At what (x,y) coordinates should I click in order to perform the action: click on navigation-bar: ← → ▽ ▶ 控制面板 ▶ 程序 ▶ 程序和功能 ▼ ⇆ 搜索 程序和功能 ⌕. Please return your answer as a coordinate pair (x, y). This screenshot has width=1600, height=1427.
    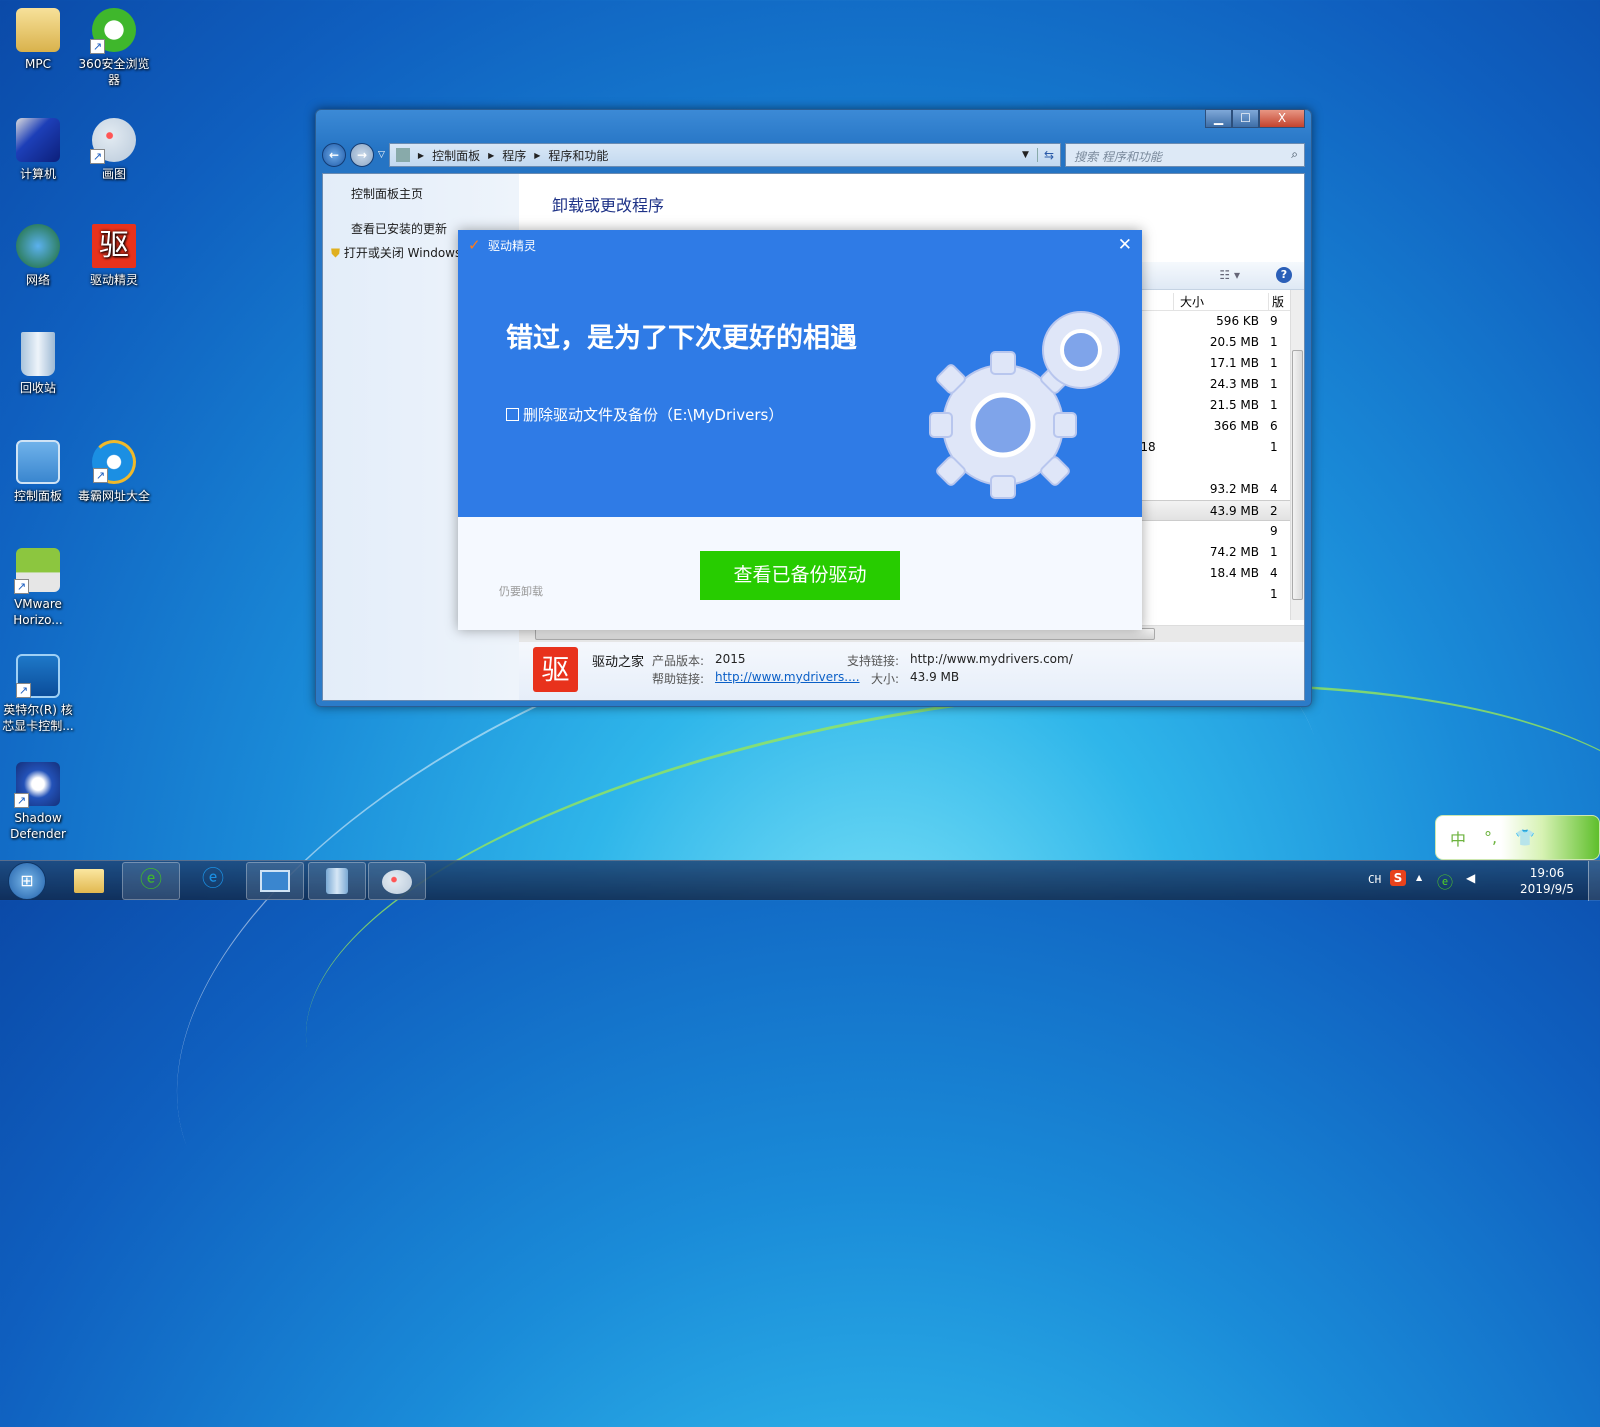
    Looking at the image, I should click on (813, 155).